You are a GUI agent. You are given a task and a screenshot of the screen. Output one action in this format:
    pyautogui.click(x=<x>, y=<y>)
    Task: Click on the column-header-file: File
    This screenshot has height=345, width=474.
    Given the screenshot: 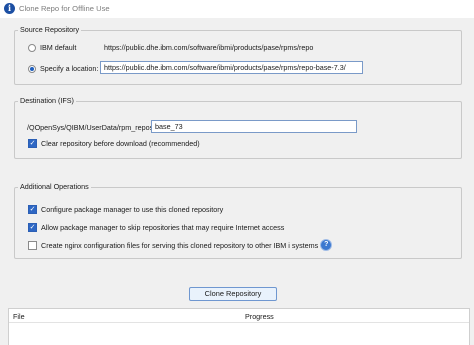 What is the action you would take?
    pyautogui.click(x=19, y=316)
    